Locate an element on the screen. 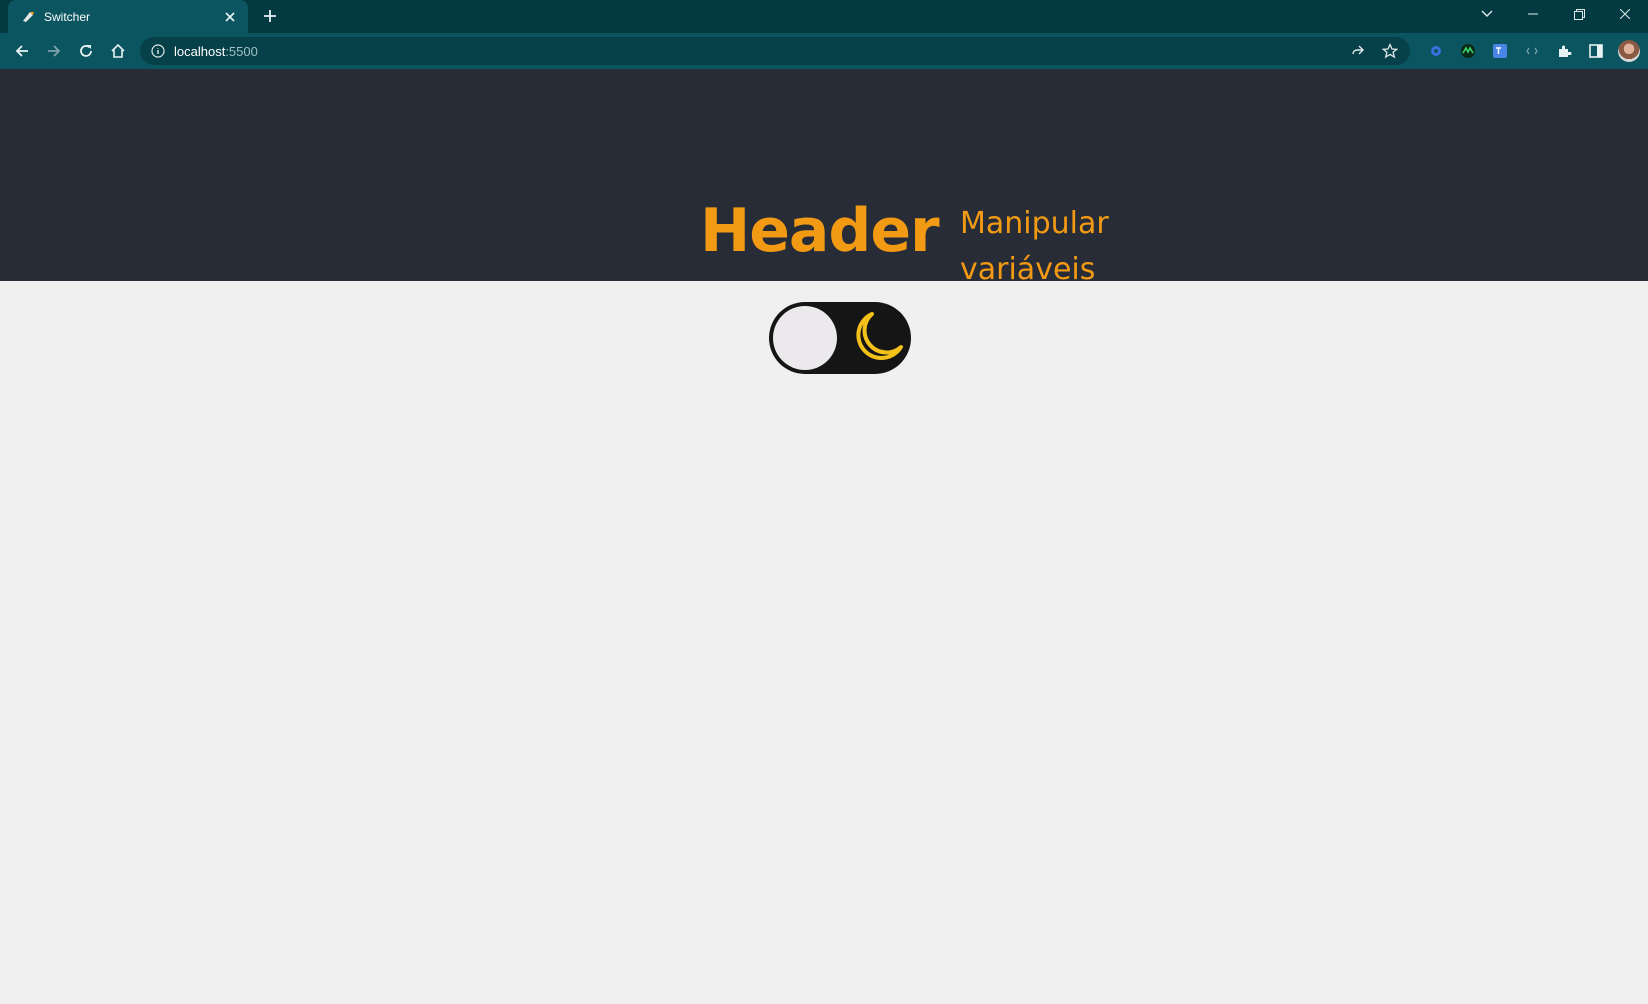  tab-search-chevron-icon is located at coordinates (1487, 14).